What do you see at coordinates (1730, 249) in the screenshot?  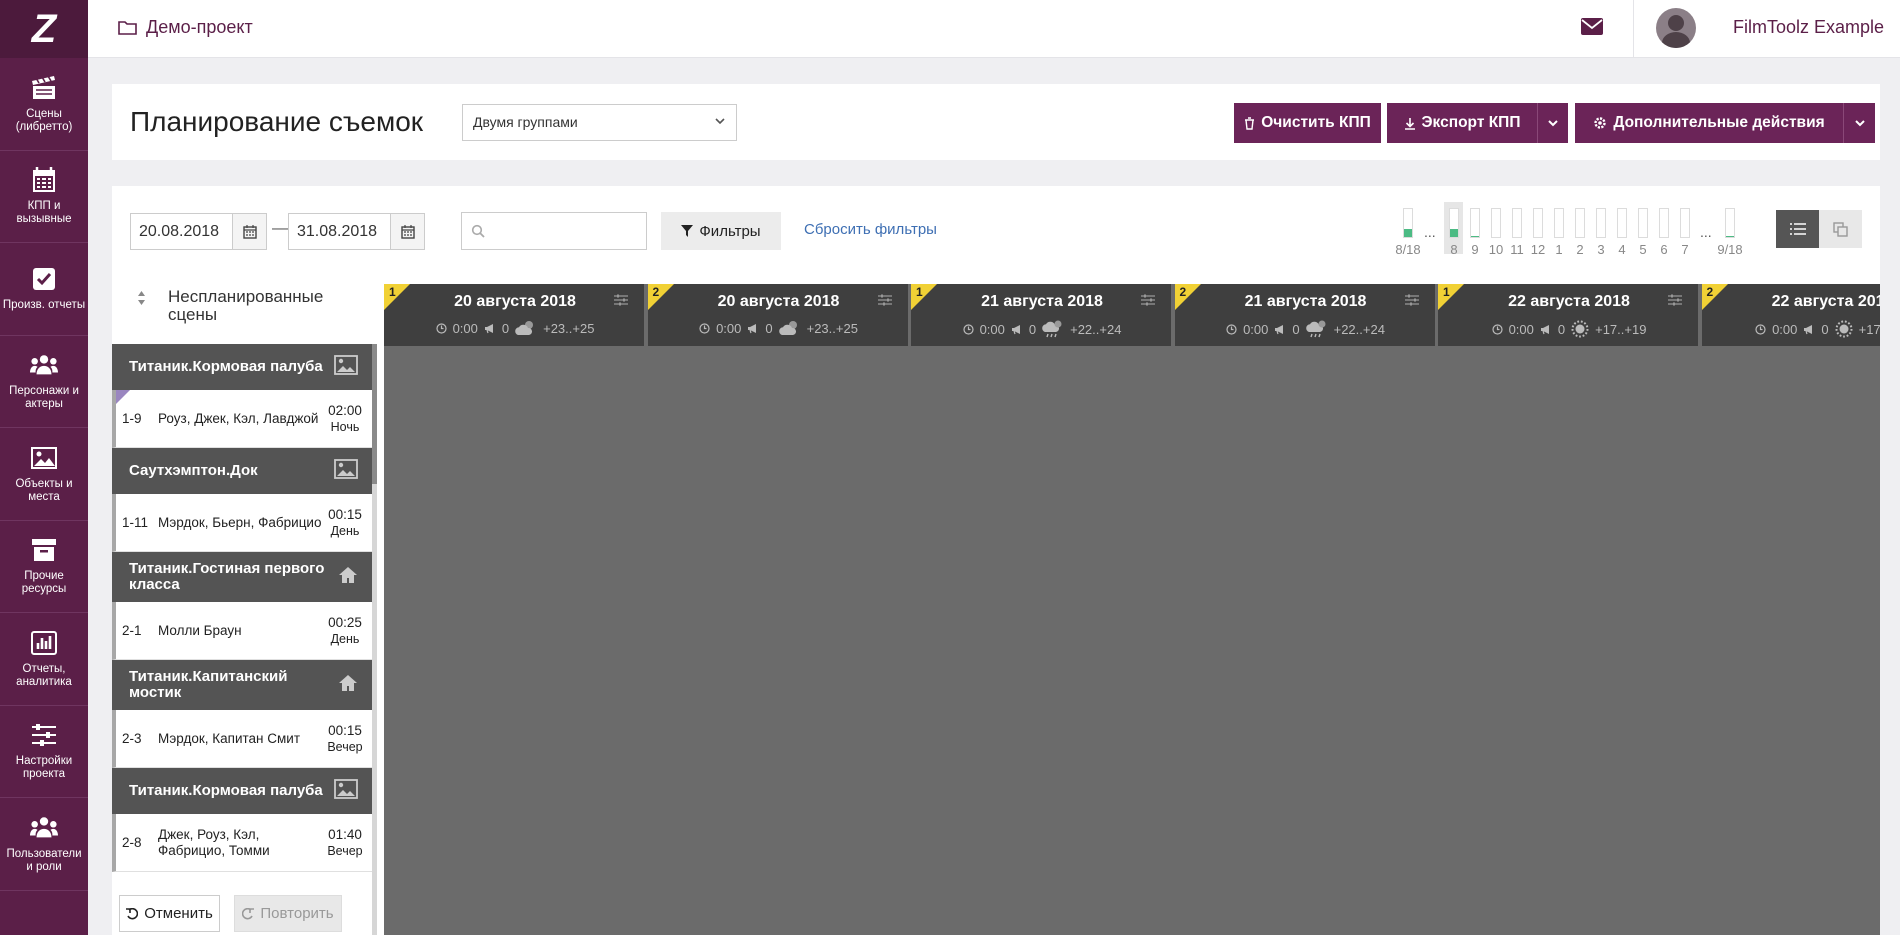 I see `day-bar-label: 9/18` at bounding box center [1730, 249].